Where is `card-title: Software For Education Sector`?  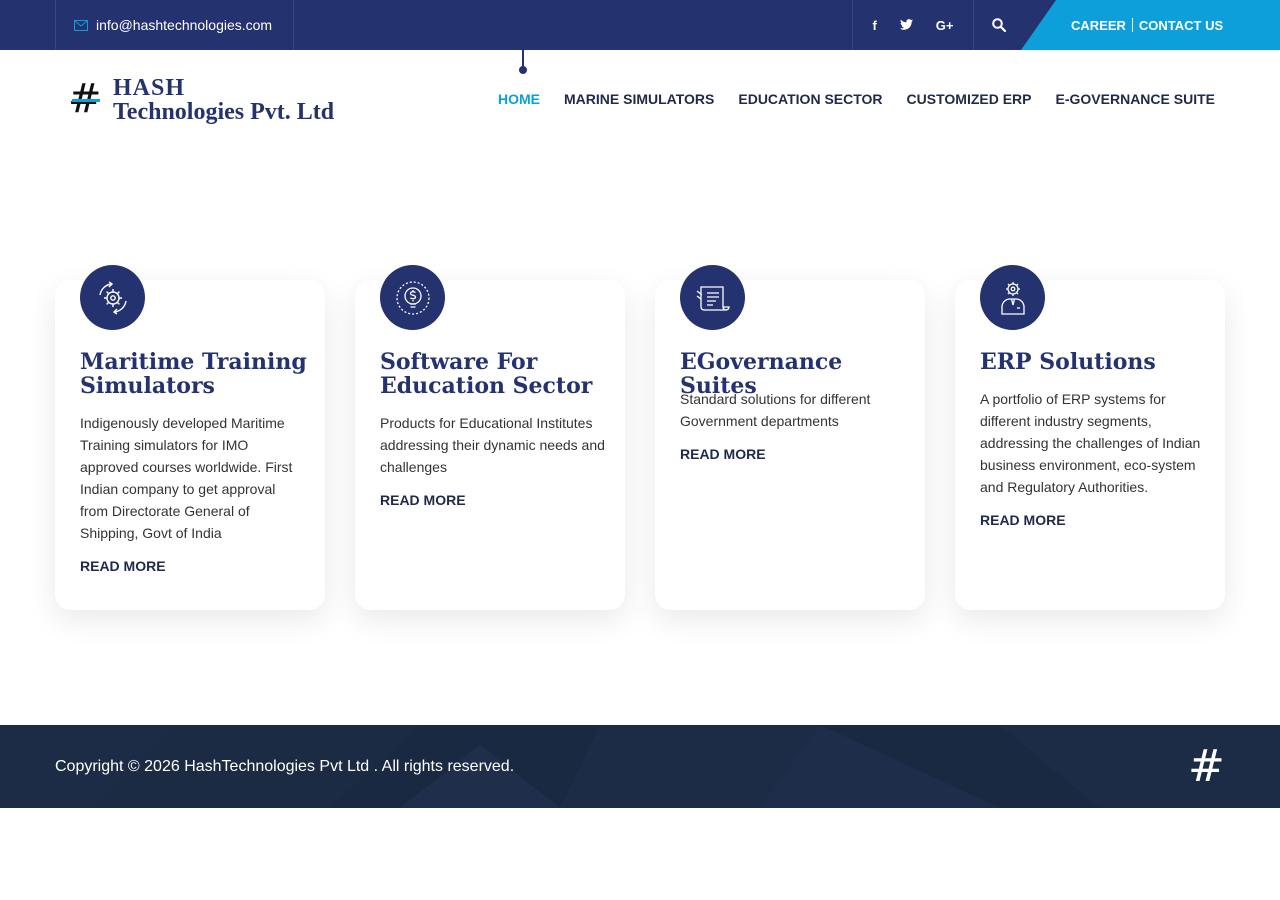 card-title: Software For Education Sector is located at coordinates (486, 374).